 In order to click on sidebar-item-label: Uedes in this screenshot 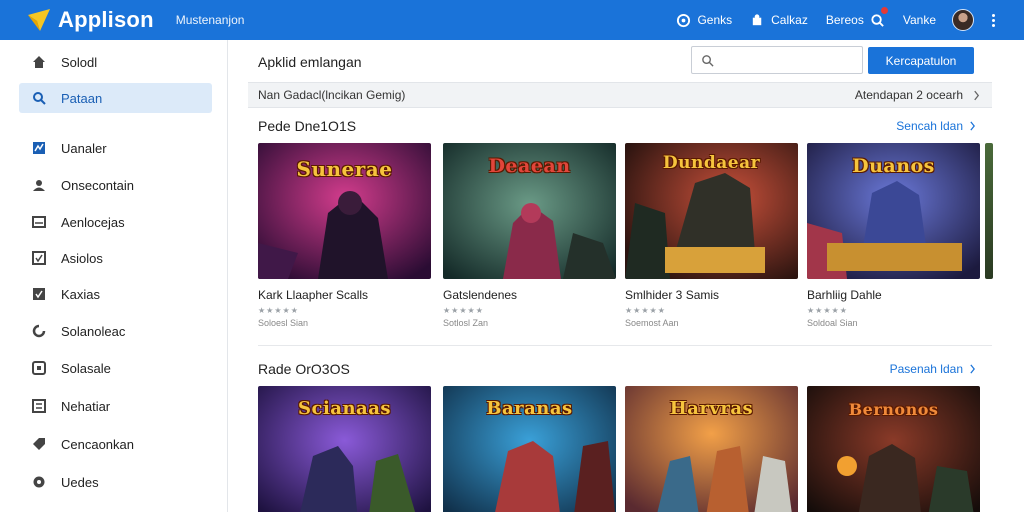, I will do `click(80, 482)`.